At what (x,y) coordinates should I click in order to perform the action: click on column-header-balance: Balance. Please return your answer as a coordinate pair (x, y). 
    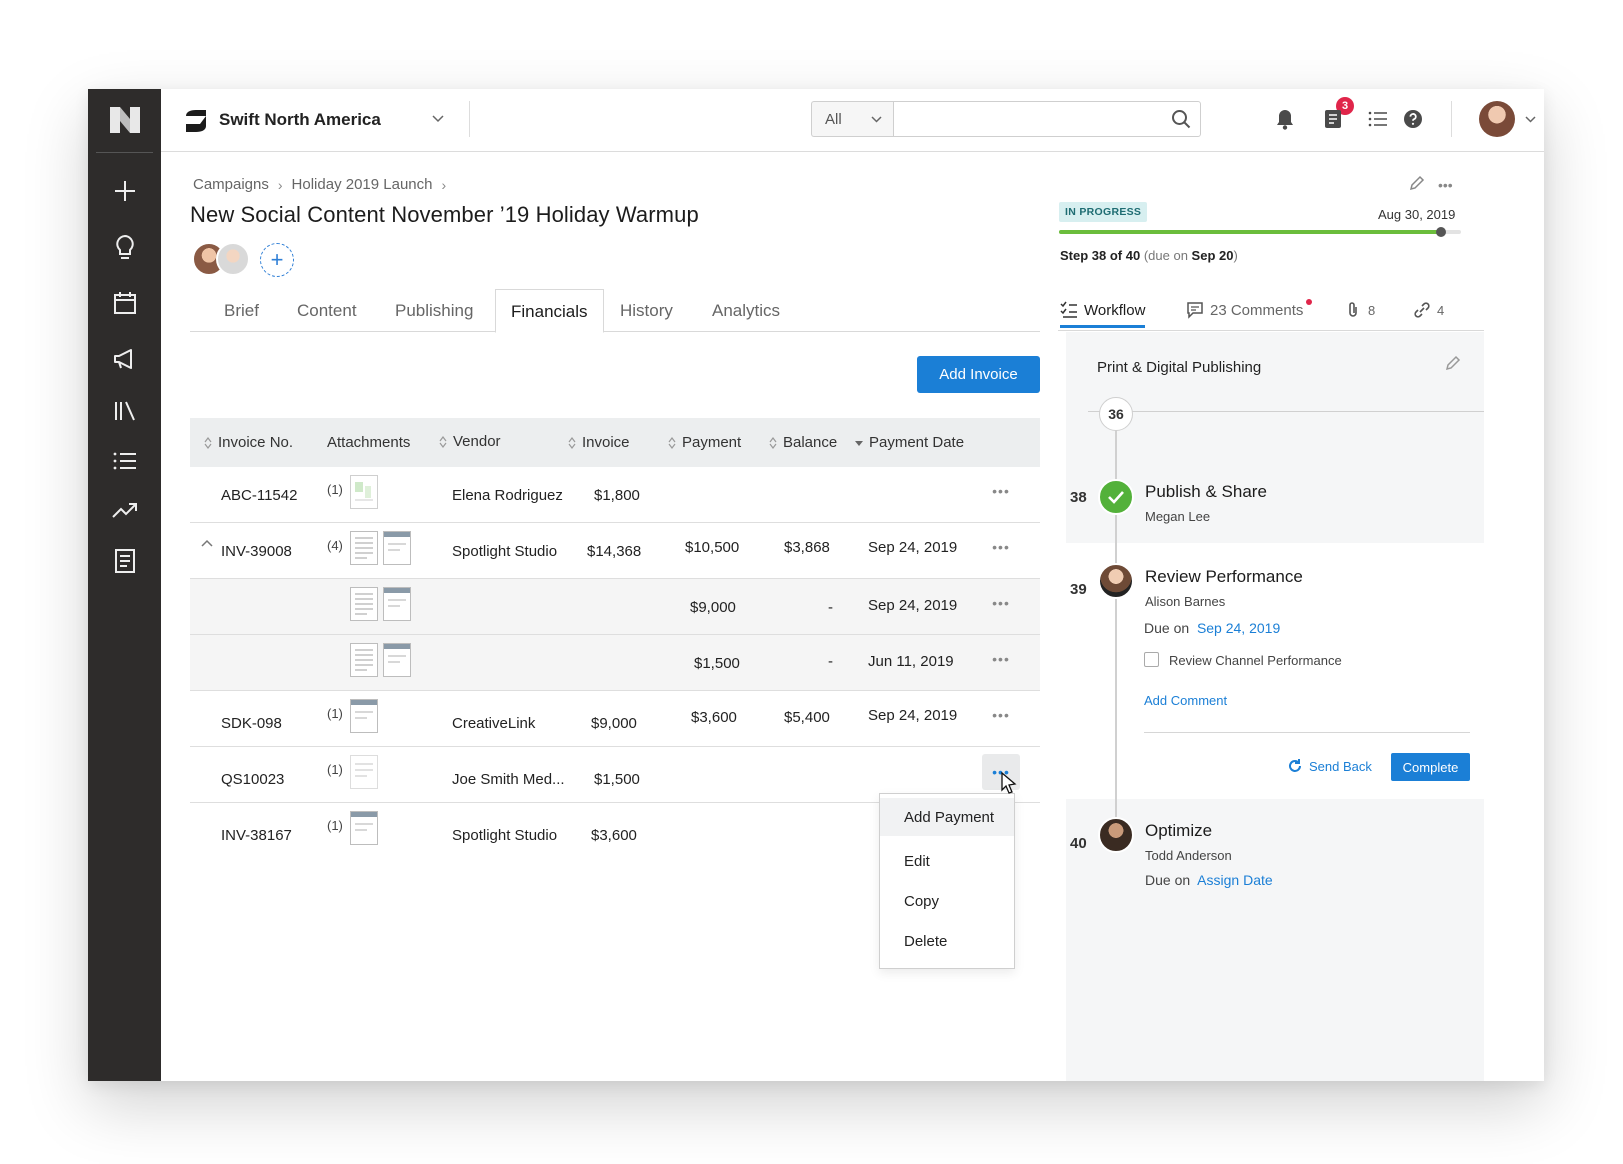
    Looking at the image, I should click on (803, 442).